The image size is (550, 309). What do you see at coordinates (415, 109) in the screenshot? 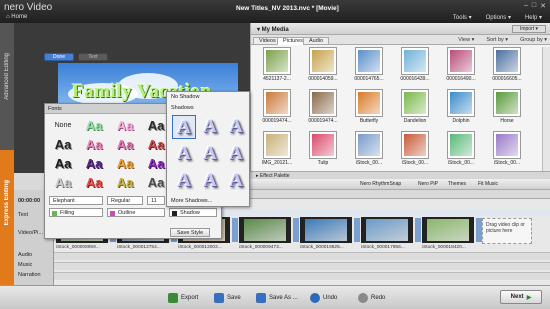
I see `media-item: Dandelion` at bounding box center [415, 109].